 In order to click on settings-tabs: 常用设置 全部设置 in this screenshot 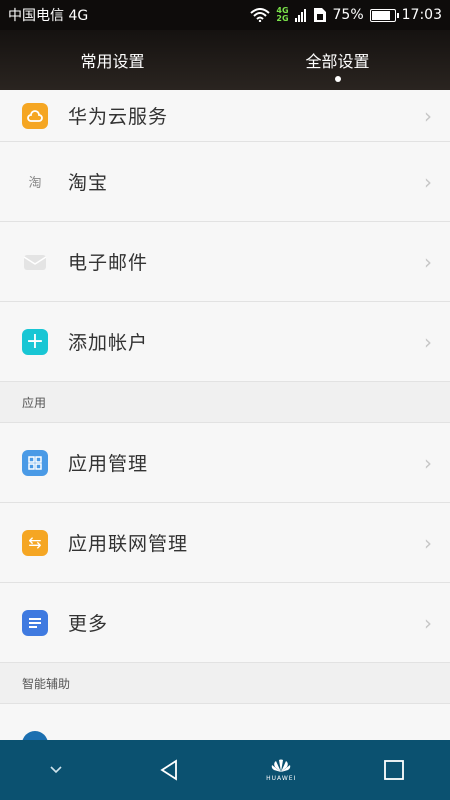, I will do `click(225, 60)`.